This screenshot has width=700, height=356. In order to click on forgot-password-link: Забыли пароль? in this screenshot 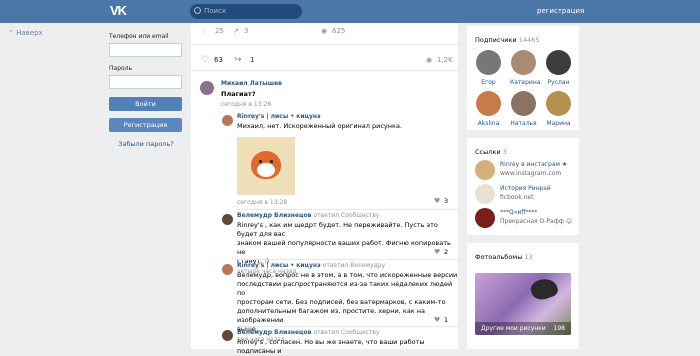, I will do `click(146, 144)`.